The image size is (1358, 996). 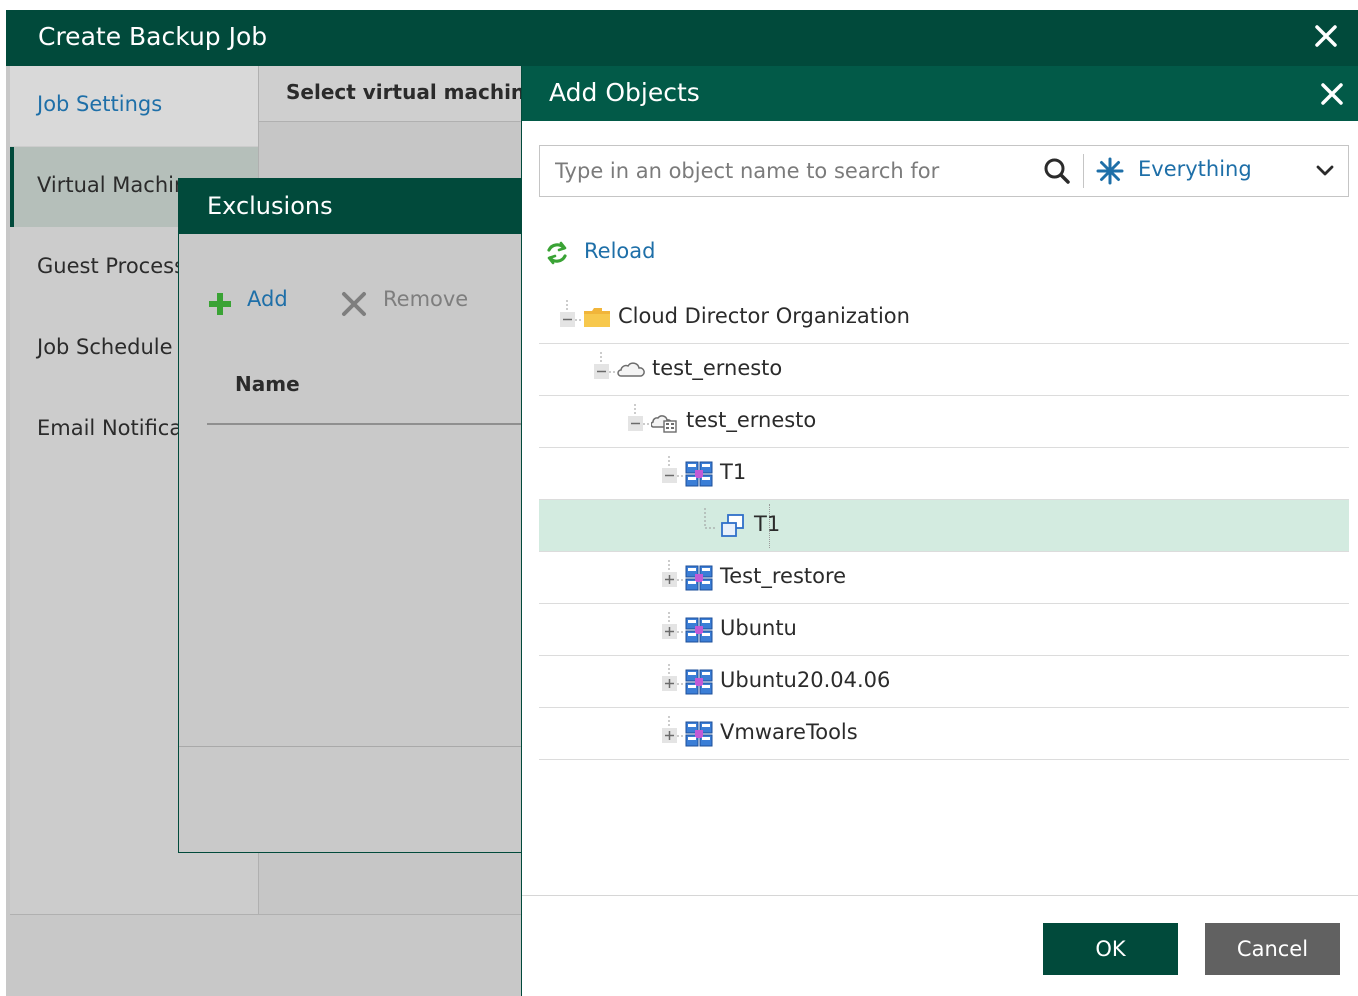 What do you see at coordinates (557, 253) in the screenshot?
I see `reload-icon` at bounding box center [557, 253].